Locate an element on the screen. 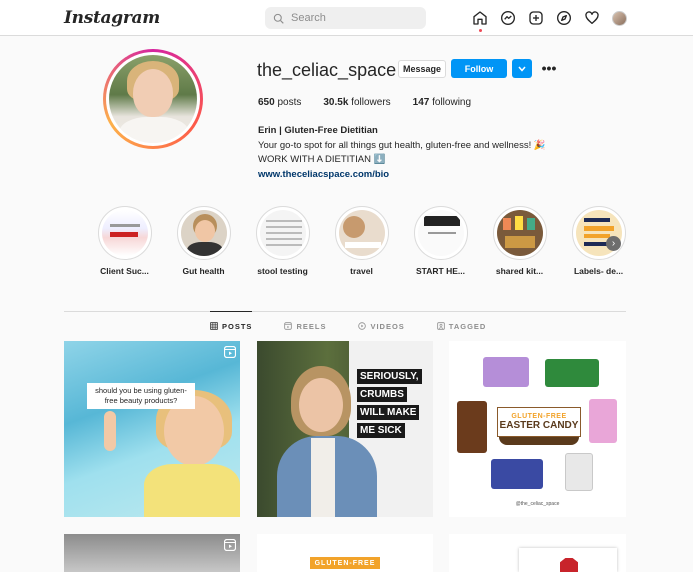 The height and width of the screenshot is (572, 693). search-icon is located at coordinates (278, 18).